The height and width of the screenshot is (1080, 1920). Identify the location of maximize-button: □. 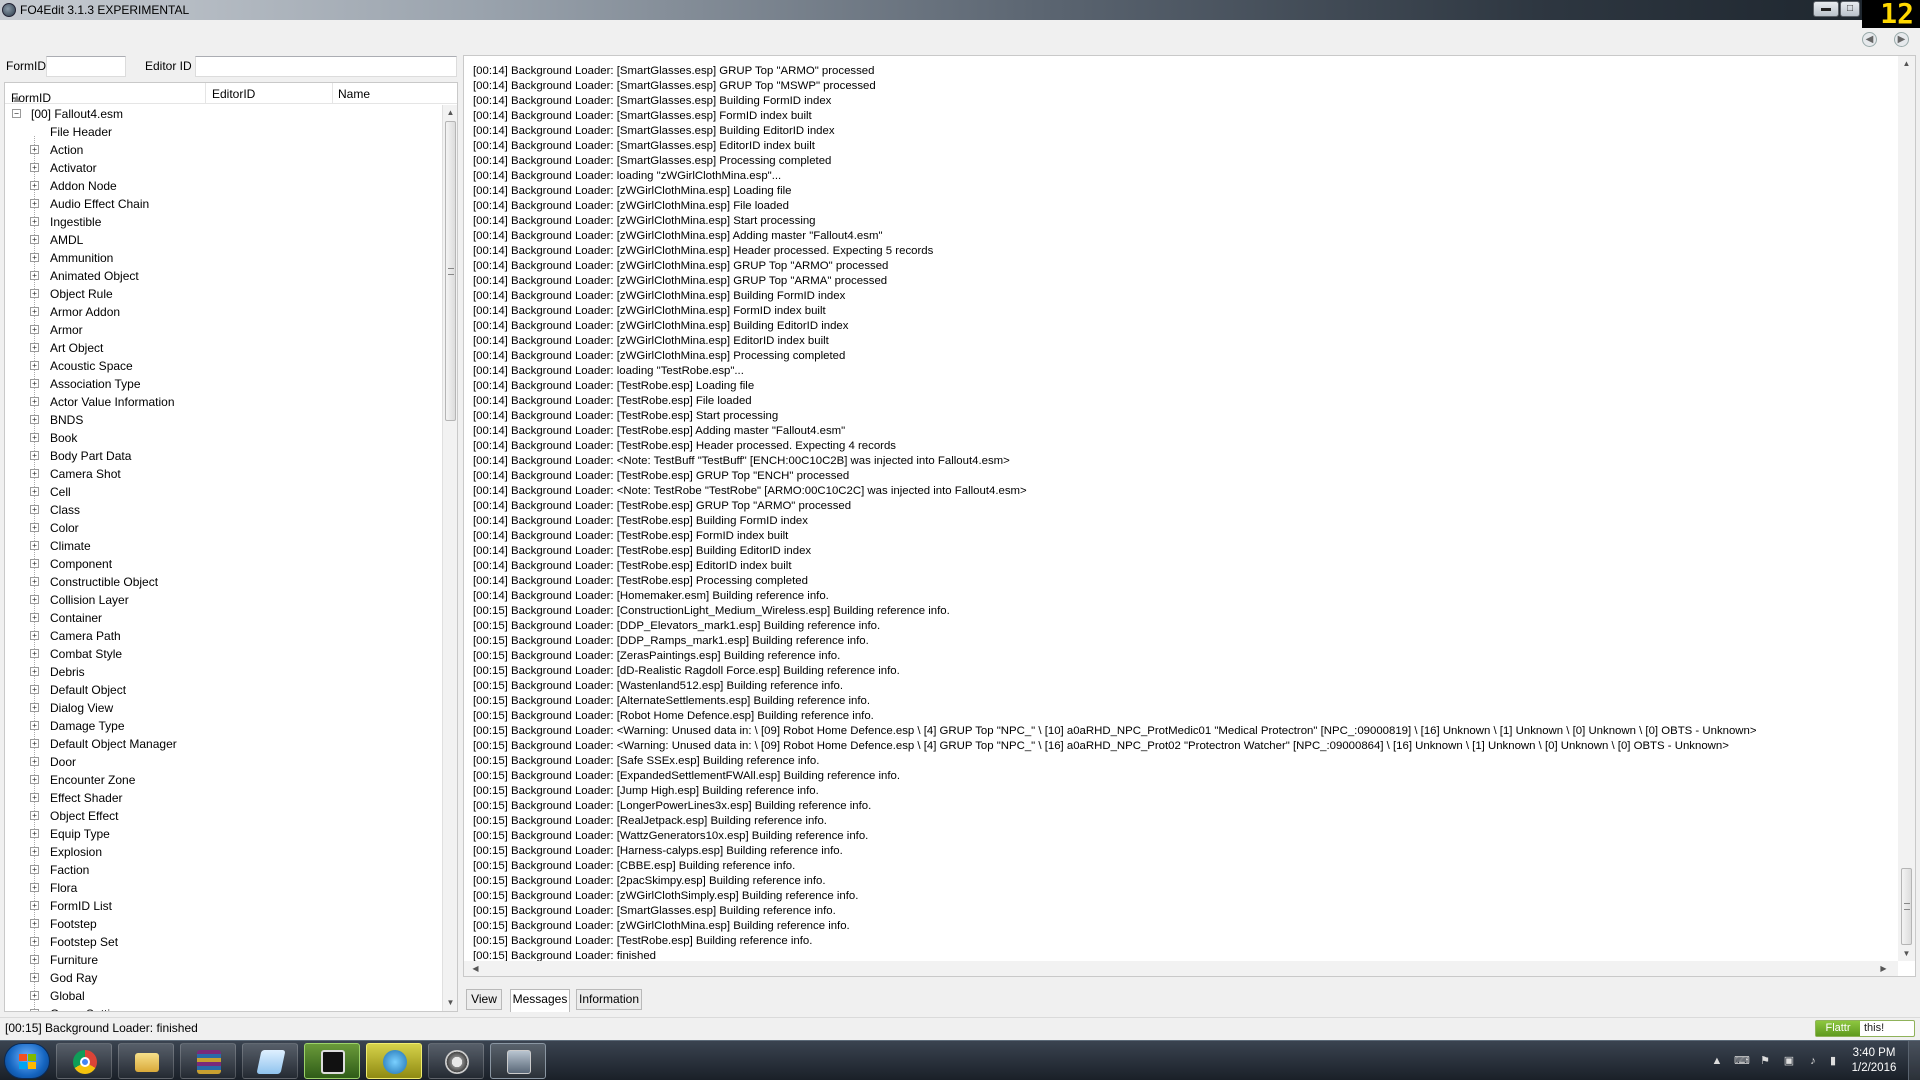
(1850, 9).